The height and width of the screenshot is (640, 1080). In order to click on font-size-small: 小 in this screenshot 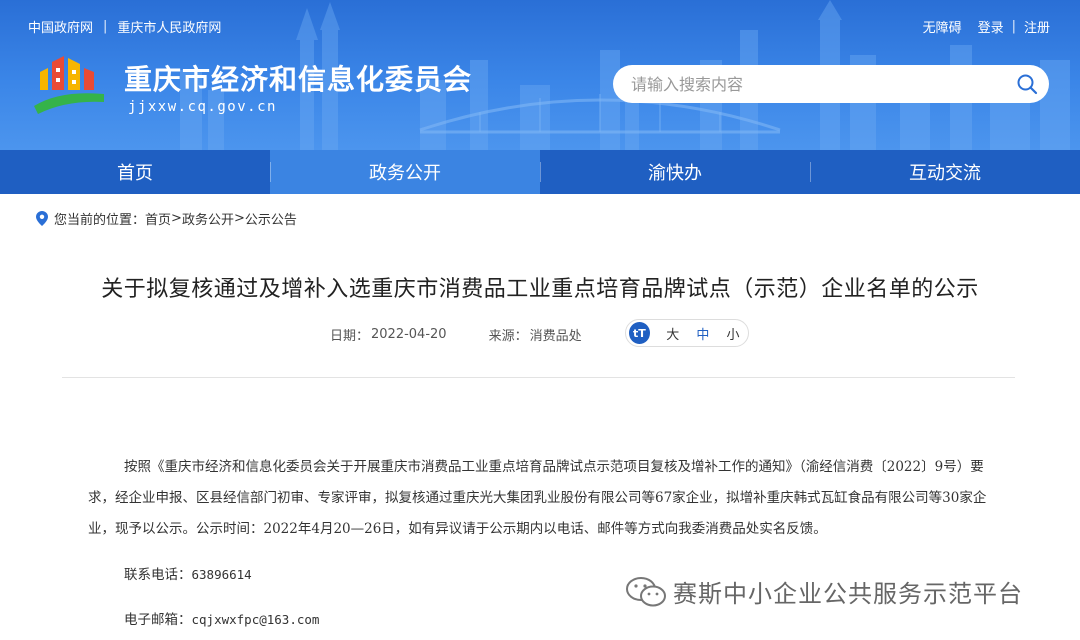, I will do `click(733, 333)`.